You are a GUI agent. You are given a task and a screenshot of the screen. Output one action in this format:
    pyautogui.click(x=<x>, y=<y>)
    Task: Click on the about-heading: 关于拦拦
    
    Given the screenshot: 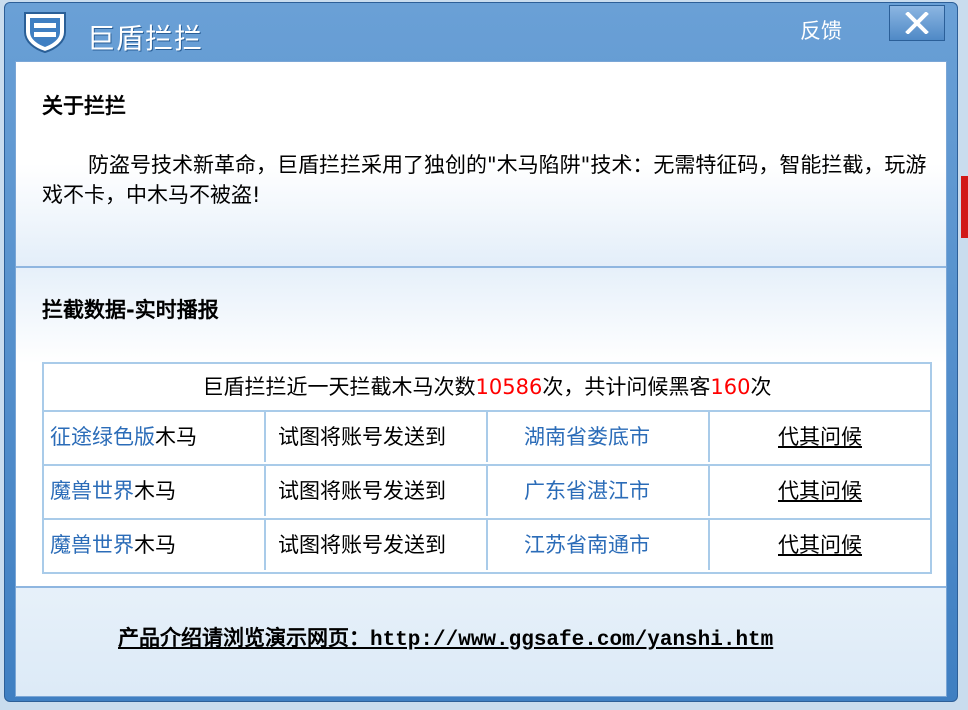 What is the action you would take?
    pyautogui.click(x=84, y=106)
    